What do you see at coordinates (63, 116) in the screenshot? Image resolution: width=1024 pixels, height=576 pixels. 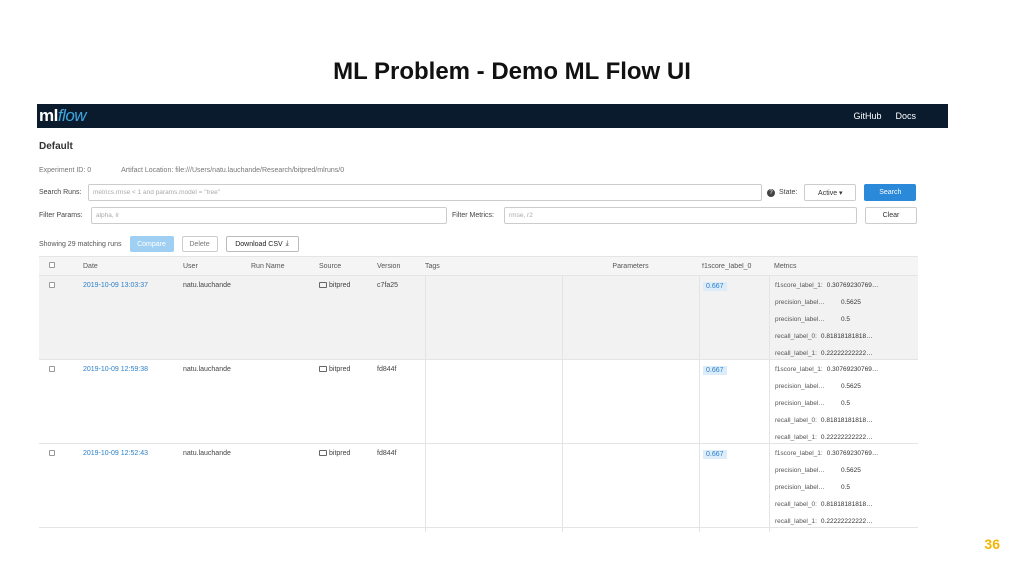 I see `mlflow-logo: mlflow` at bounding box center [63, 116].